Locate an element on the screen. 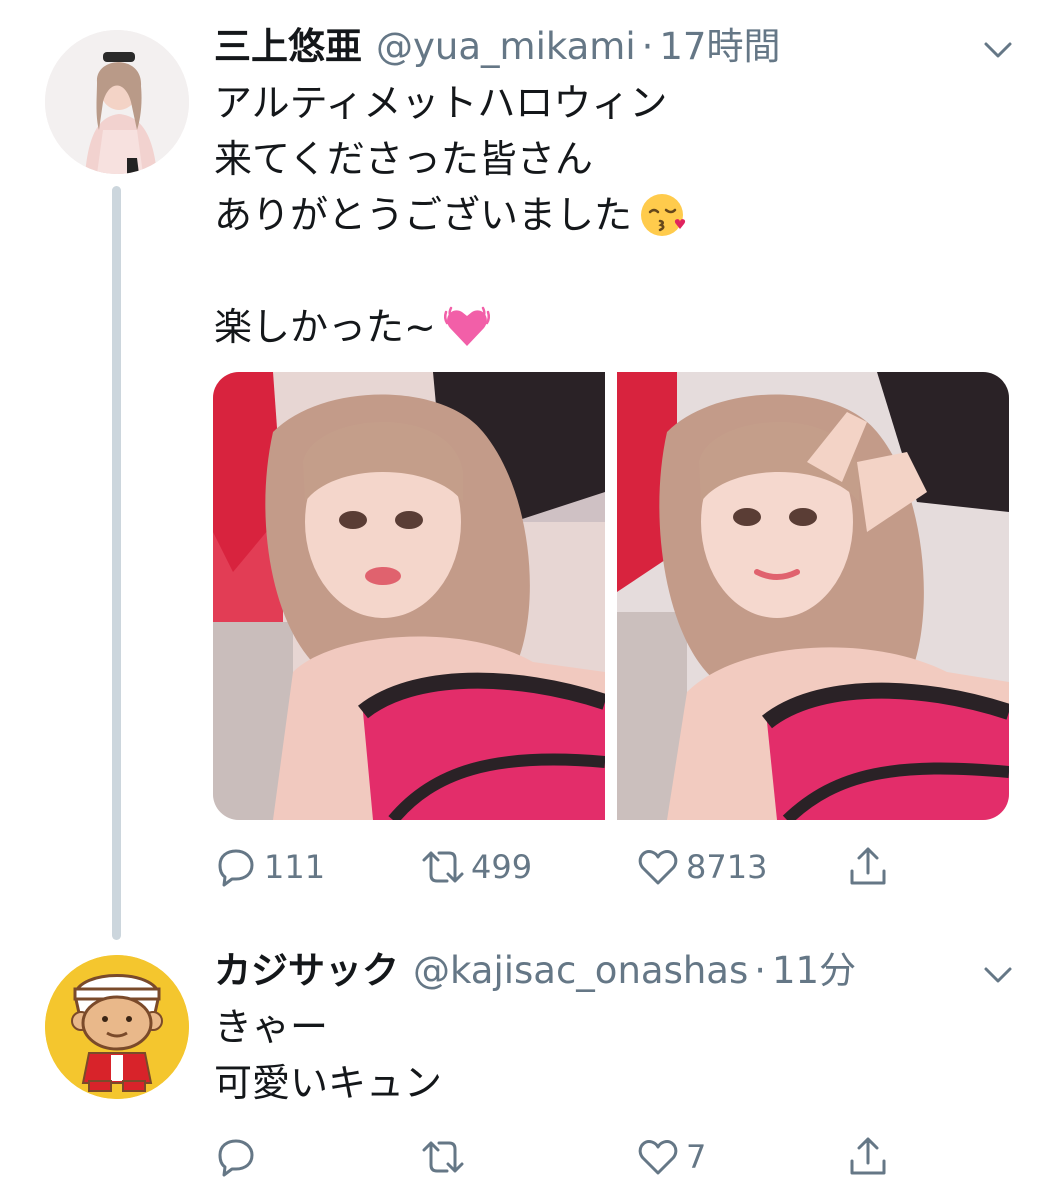 The height and width of the screenshot is (1200, 1054). tweet-text-line: ありがとうございました is located at coordinates (451, 215).